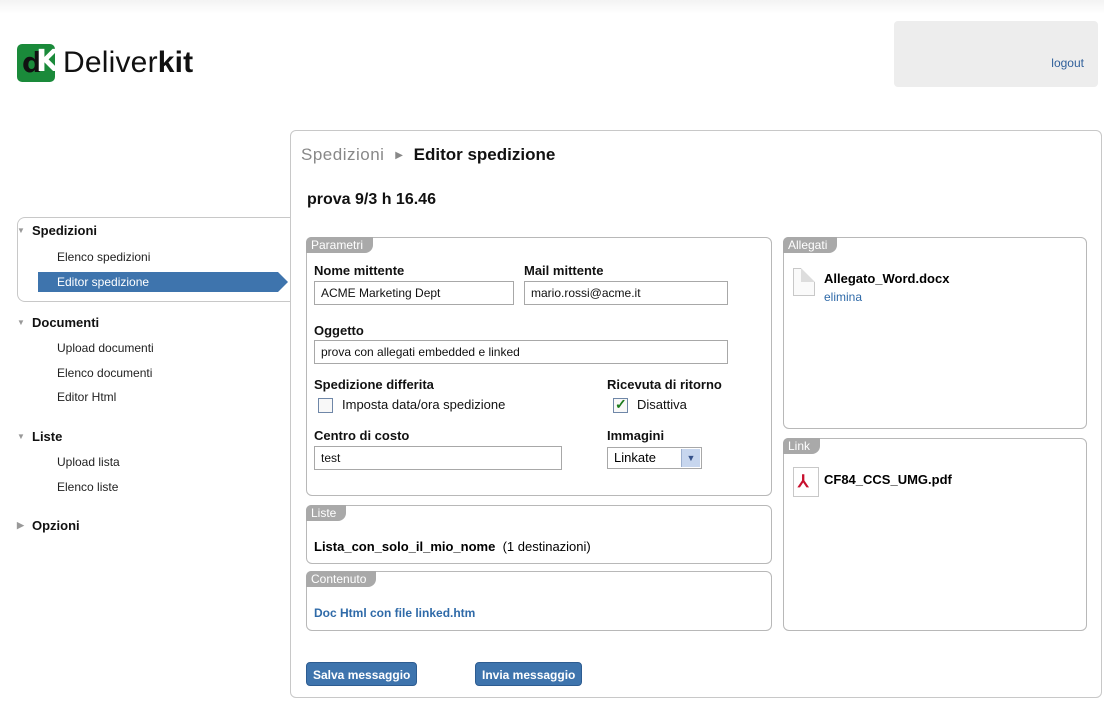 The height and width of the screenshot is (706, 1104). Describe the element at coordinates (529, 674) in the screenshot. I see `send-button: Invia messaggio` at that location.